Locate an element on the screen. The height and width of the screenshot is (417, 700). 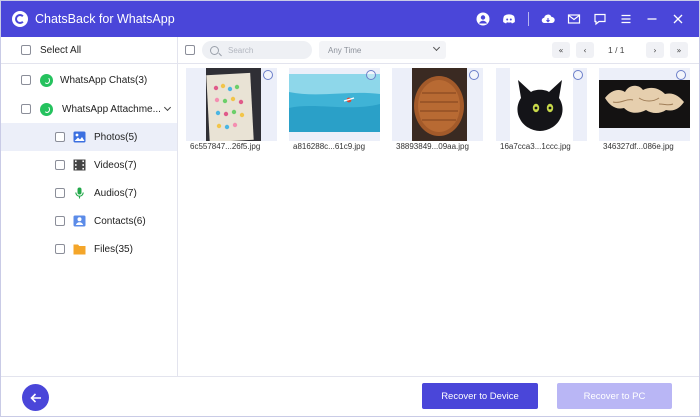
first-page-button: « is located at coordinates (561, 50).